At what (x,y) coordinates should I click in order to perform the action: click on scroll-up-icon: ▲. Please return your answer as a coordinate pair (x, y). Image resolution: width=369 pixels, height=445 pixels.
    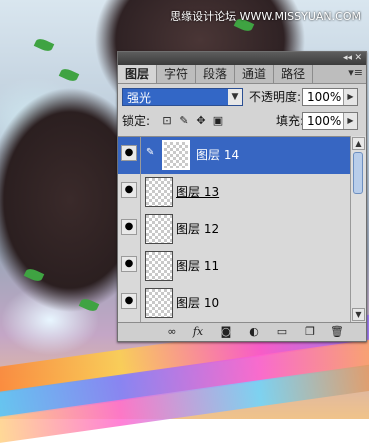
    Looking at the image, I should click on (358, 143).